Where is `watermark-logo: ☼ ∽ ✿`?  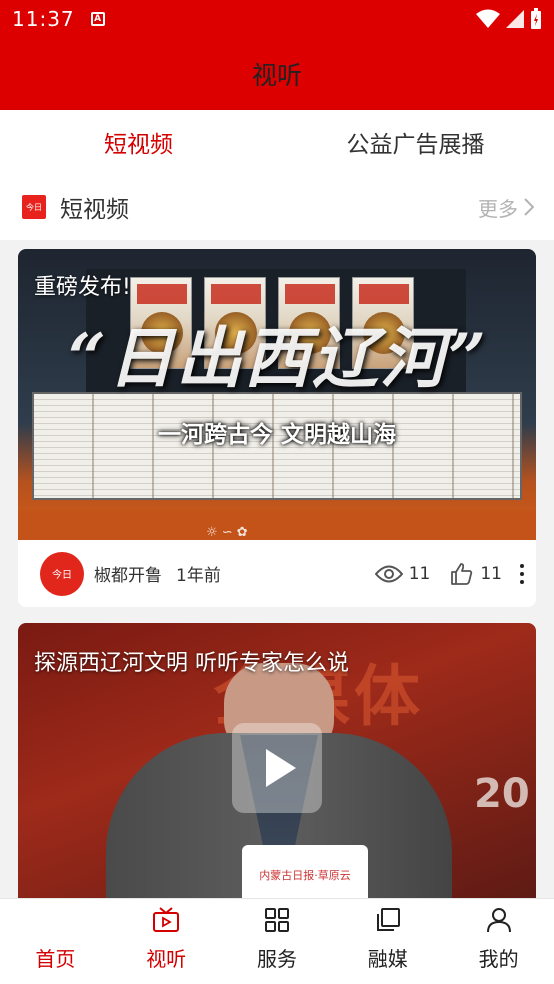 watermark-logo: ☼ ∽ ✿ is located at coordinates (227, 532).